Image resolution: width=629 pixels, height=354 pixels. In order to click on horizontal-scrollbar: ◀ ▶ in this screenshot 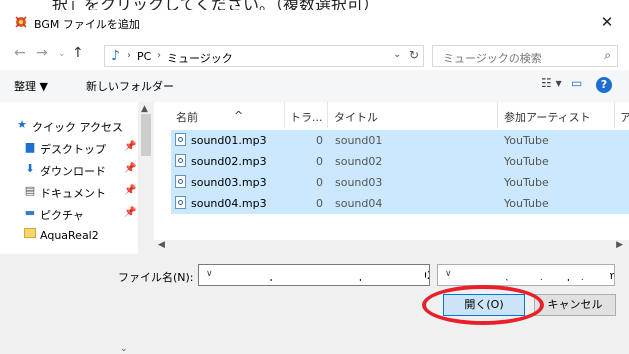, I will do `click(391, 247)`.